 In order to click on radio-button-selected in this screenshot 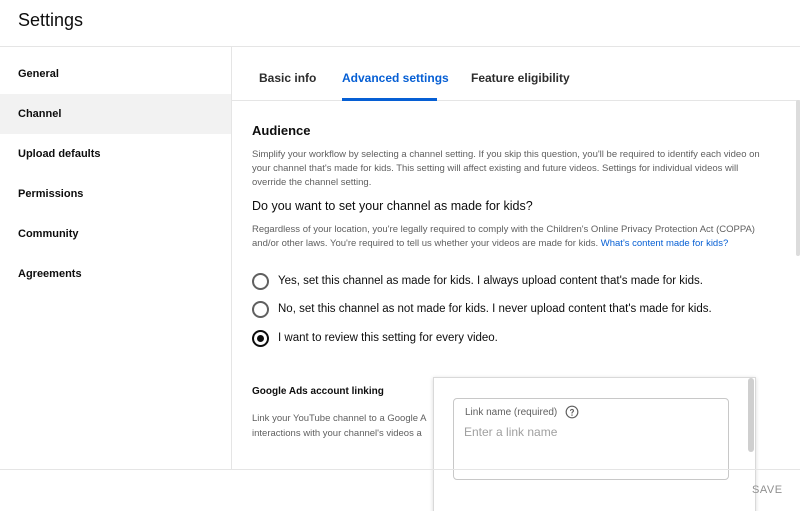, I will do `click(260, 338)`.